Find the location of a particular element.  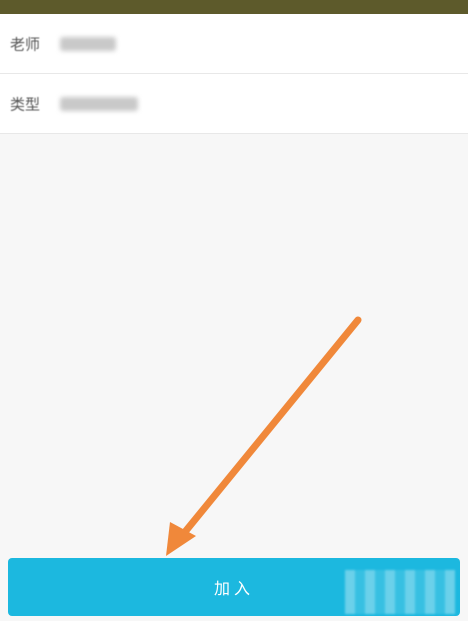

type-value-redacted is located at coordinates (99, 103).